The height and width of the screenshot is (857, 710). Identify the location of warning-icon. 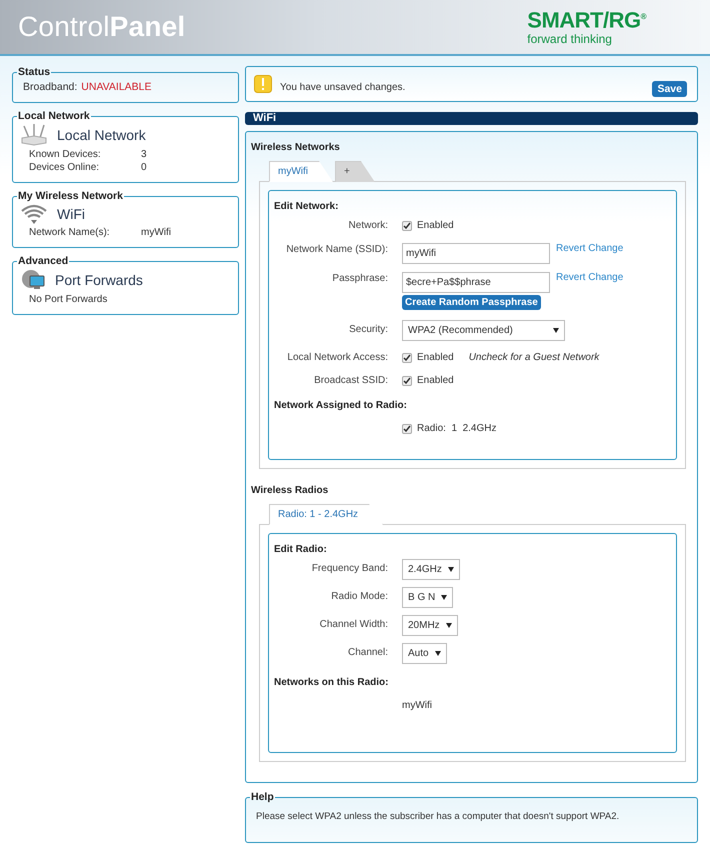
(263, 84).